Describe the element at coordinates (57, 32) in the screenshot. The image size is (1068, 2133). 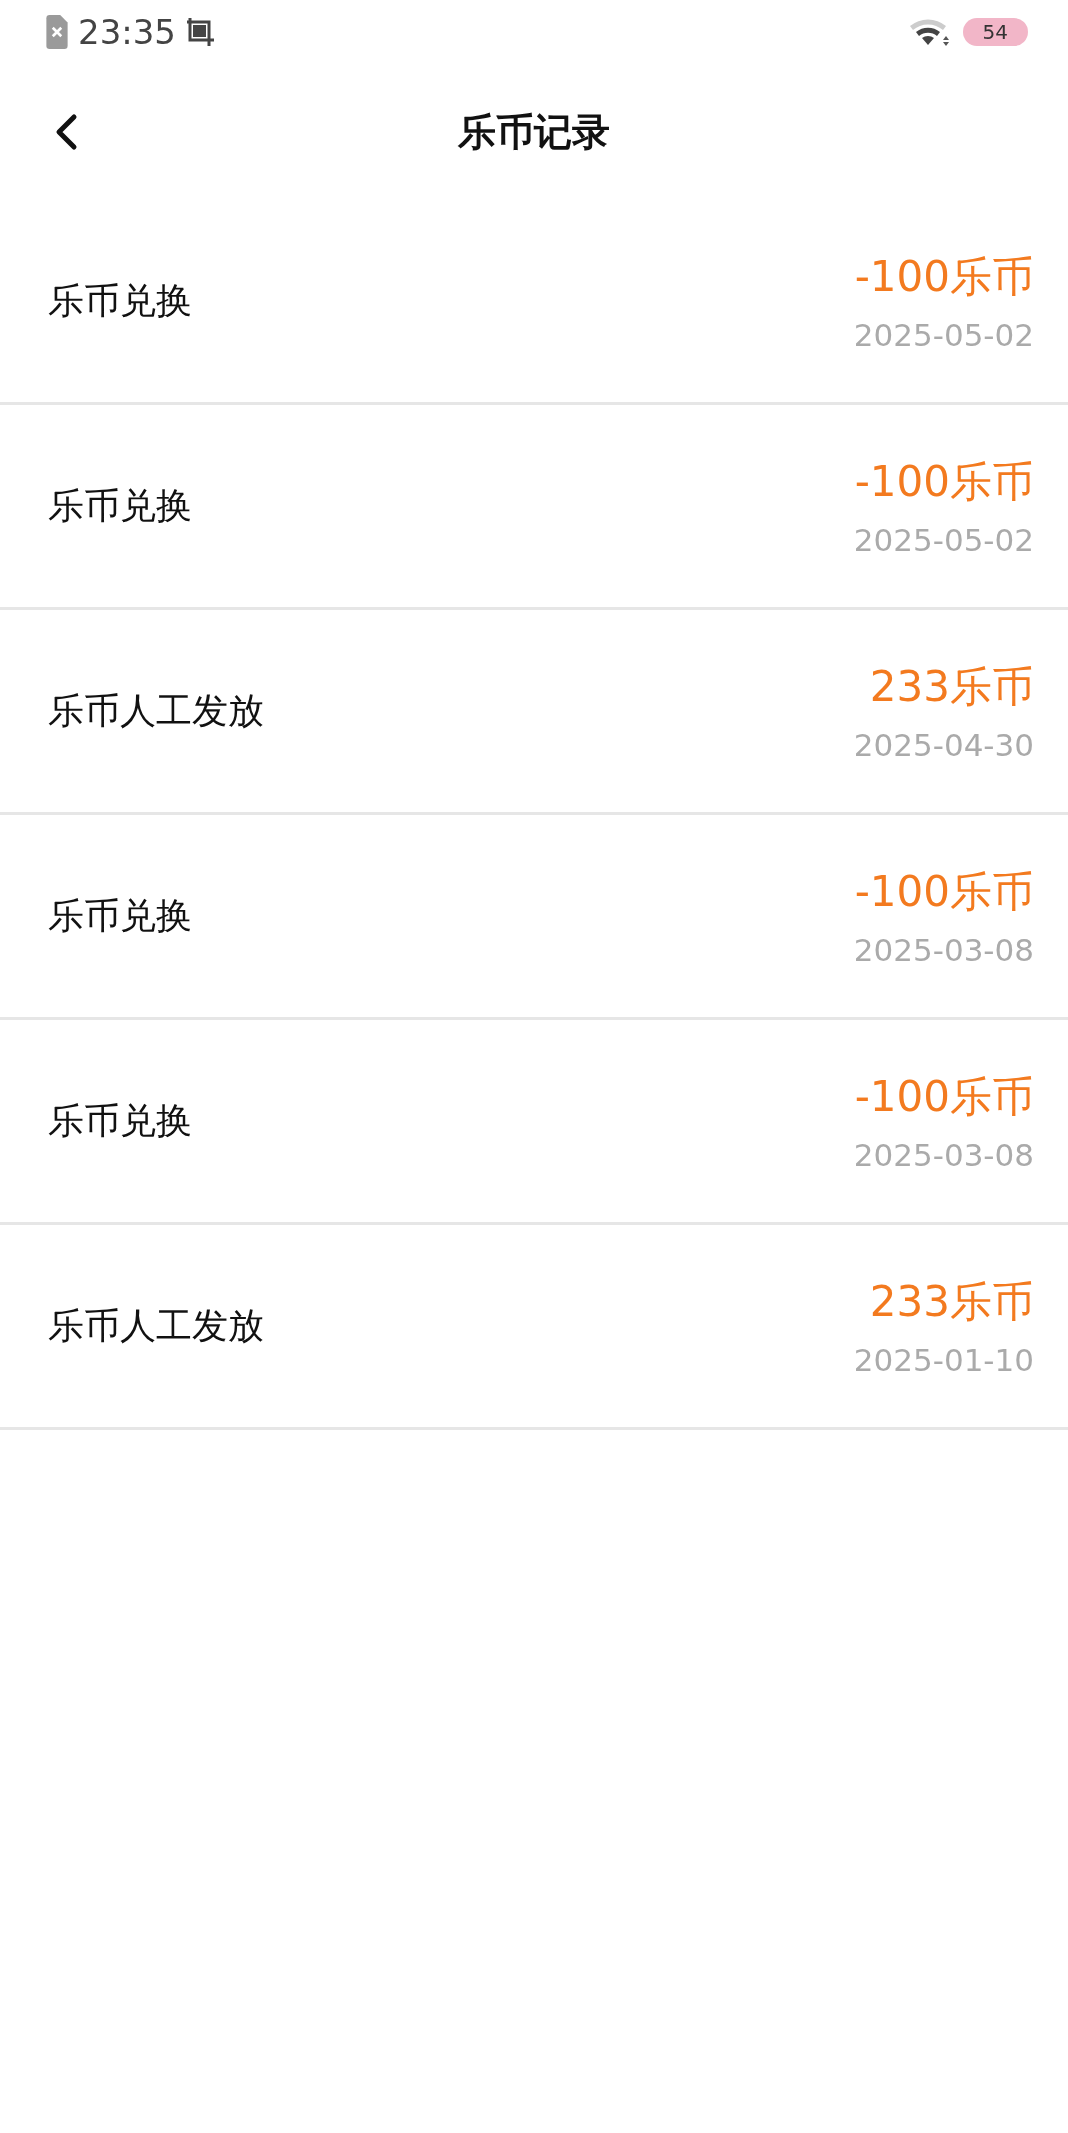
I see `sim-card-icon` at that location.